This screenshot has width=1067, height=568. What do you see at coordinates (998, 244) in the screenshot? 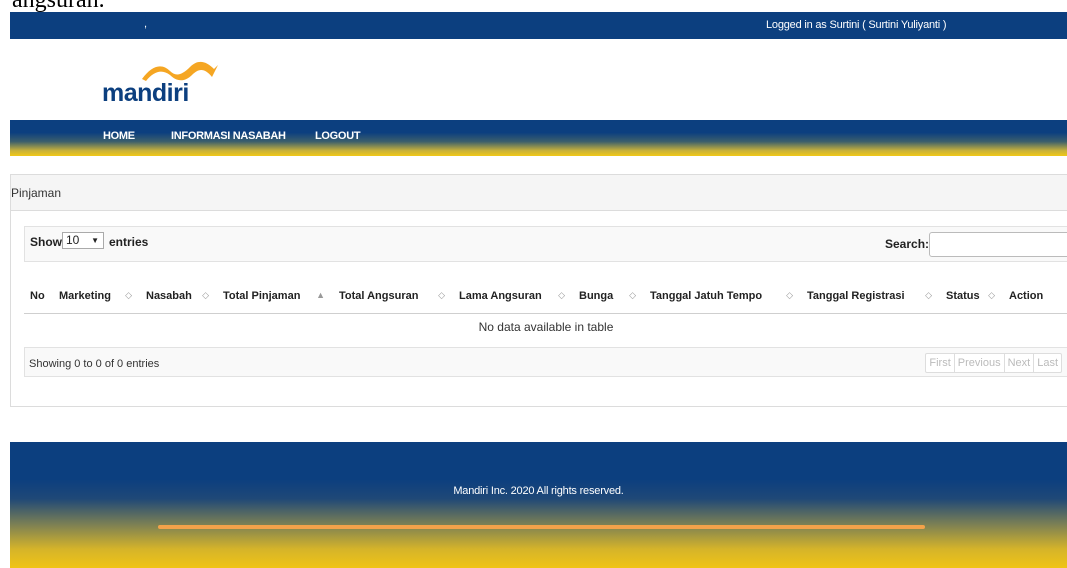
I see `search-input` at bounding box center [998, 244].